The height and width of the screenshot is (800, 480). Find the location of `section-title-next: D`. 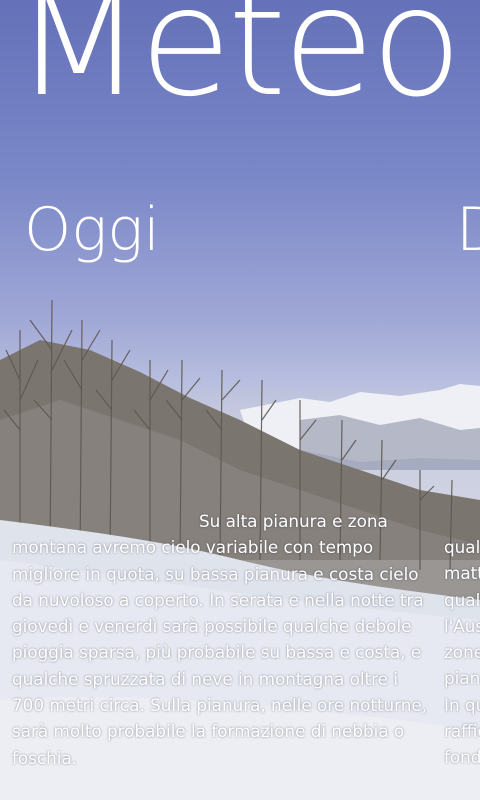

section-title-next: D is located at coordinates (468, 230).